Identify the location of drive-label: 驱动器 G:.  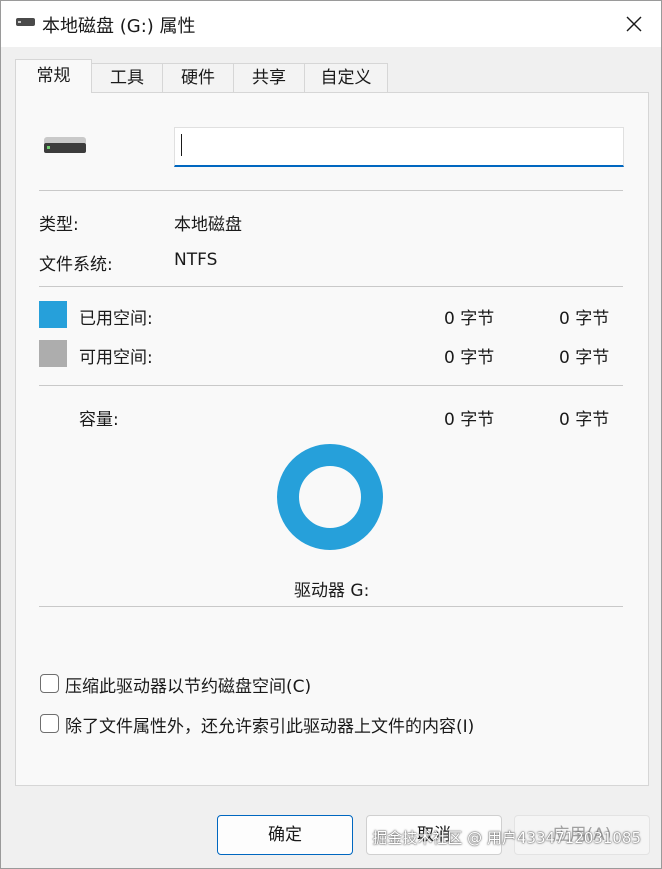
(332, 591).